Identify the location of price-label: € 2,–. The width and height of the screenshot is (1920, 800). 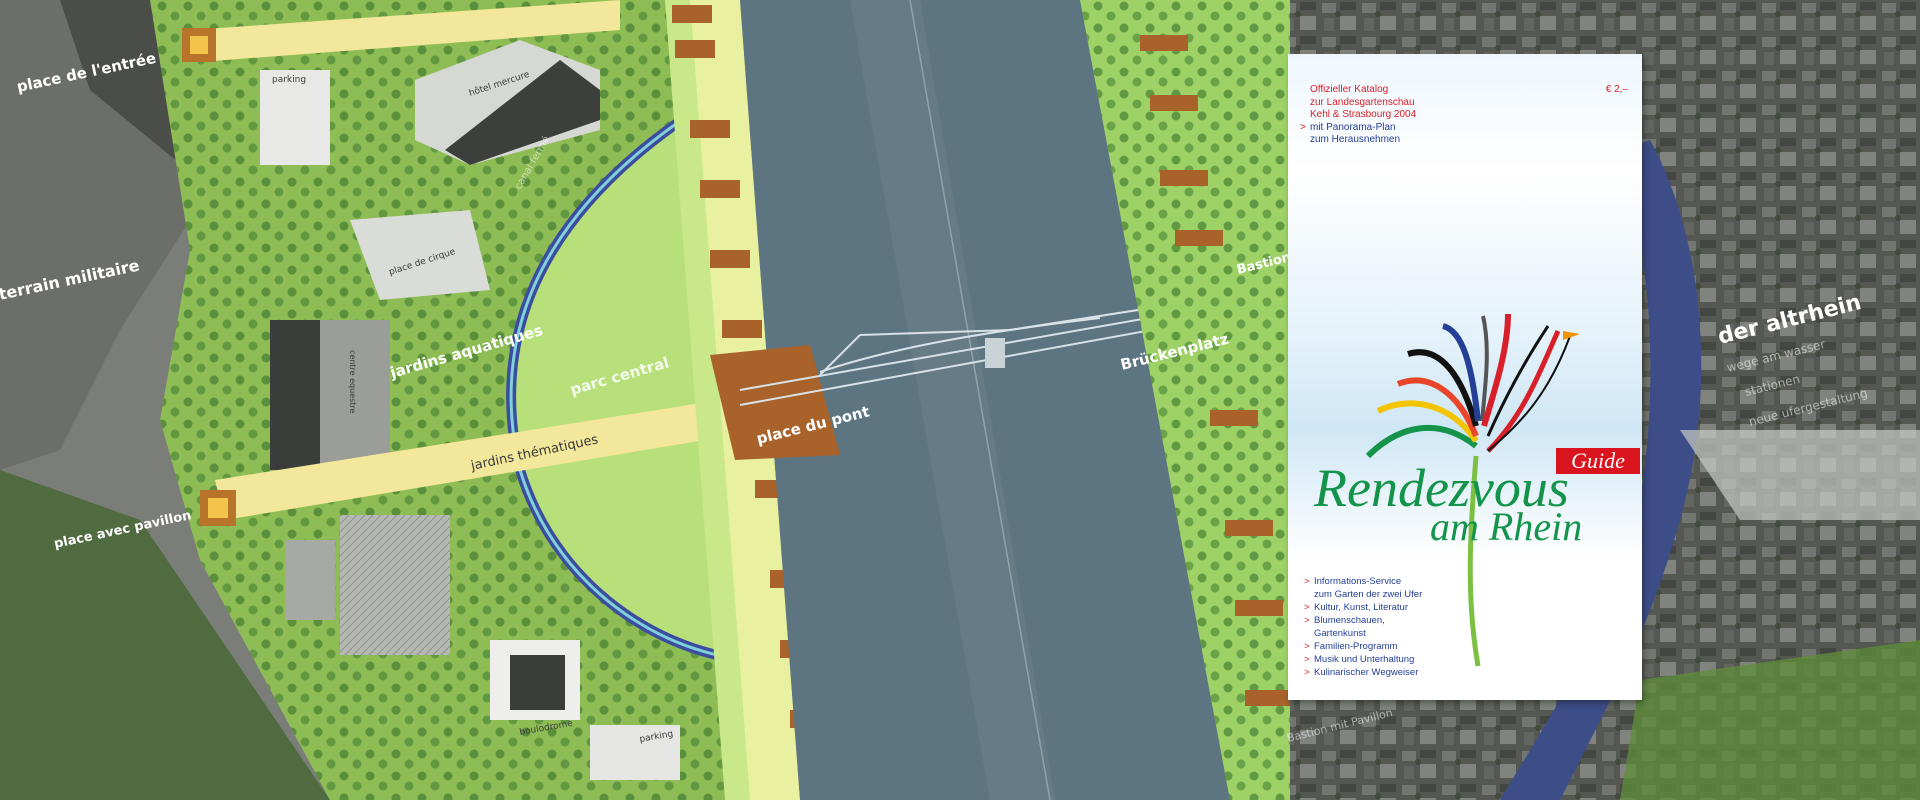
(1616, 89).